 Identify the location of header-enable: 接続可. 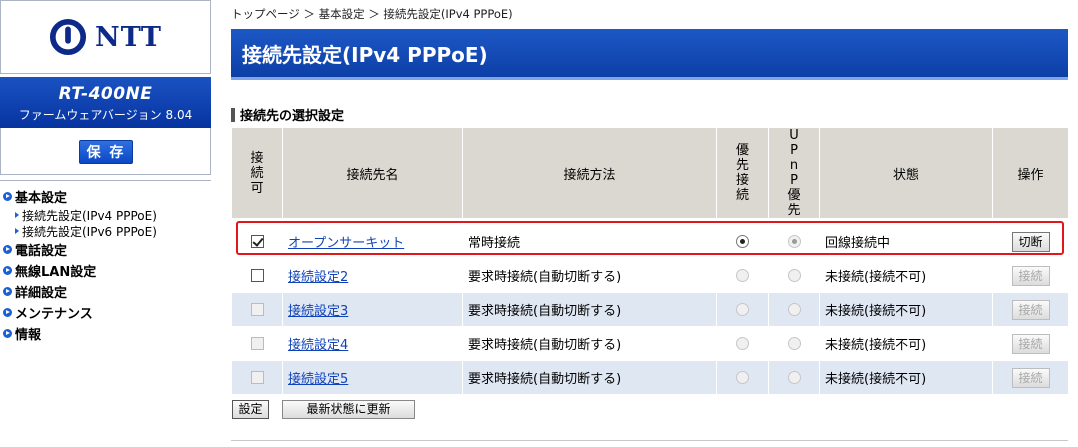
(257, 173).